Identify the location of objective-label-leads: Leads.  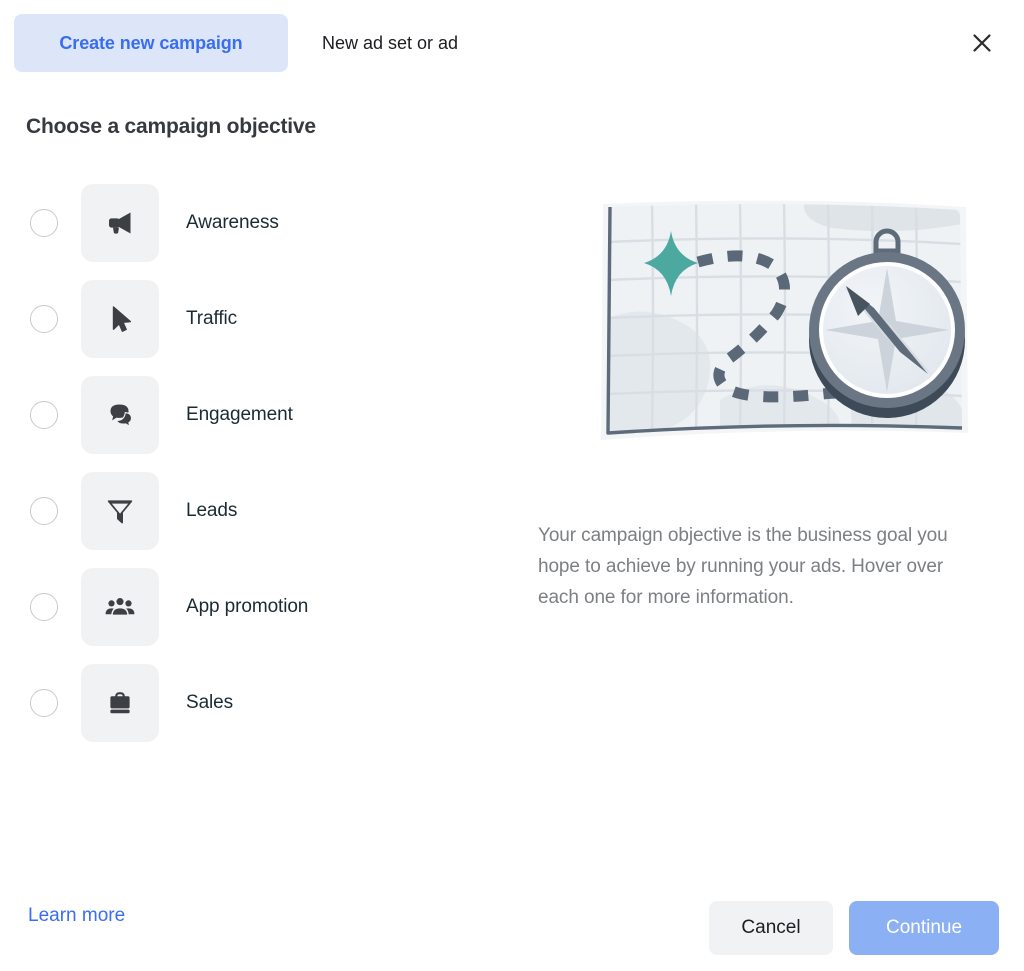
(212, 510).